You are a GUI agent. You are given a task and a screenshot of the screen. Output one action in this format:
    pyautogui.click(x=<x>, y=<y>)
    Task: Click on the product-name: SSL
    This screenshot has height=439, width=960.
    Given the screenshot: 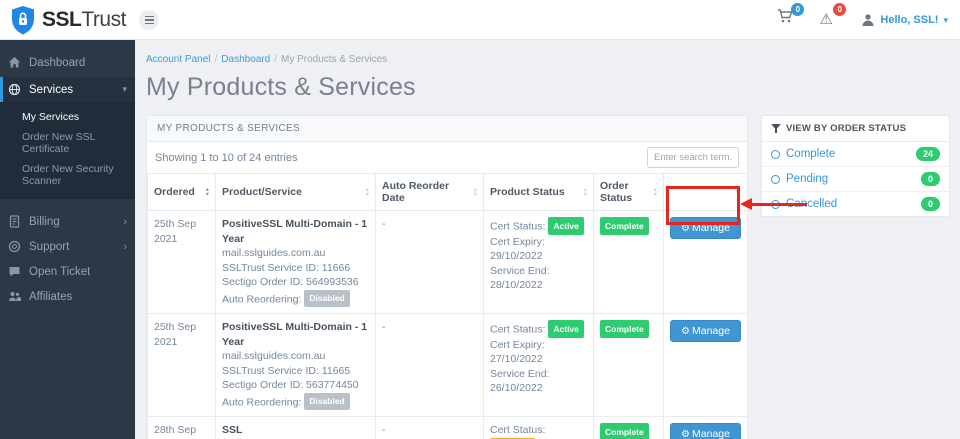 What is the action you would take?
    pyautogui.click(x=232, y=430)
    